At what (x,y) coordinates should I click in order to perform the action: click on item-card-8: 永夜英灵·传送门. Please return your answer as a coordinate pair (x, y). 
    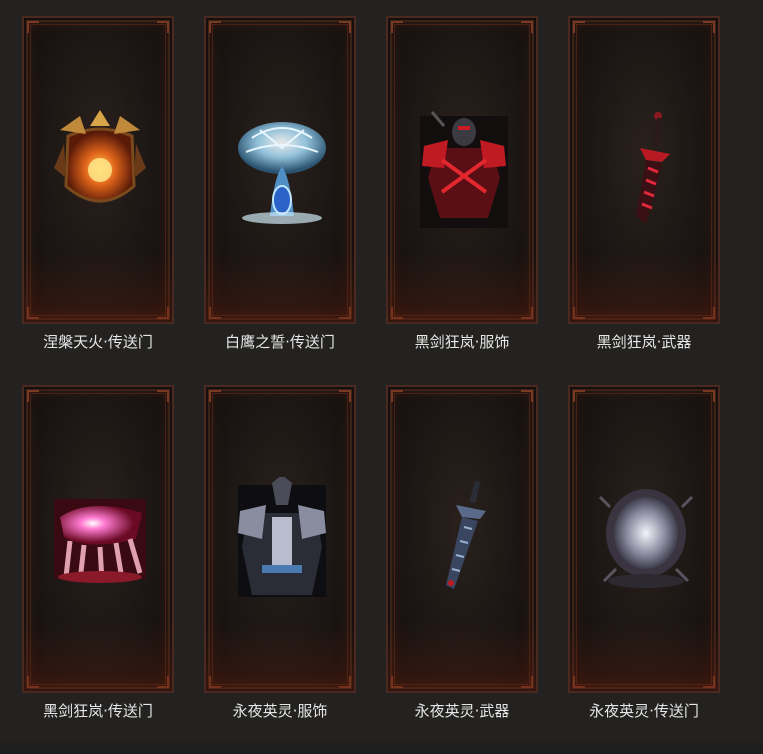
    Looking at the image, I should click on (644, 569).